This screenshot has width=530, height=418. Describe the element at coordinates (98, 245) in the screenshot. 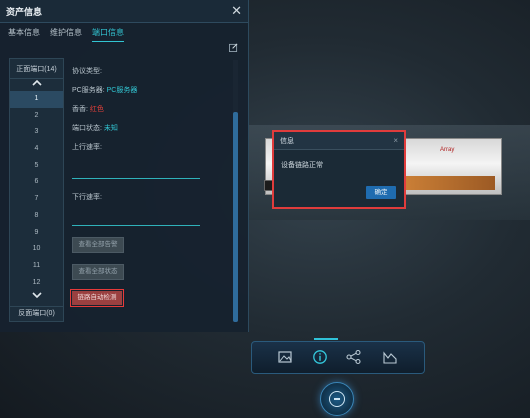

I see `view-all-alarms-button: 查看全部告警` at that location.